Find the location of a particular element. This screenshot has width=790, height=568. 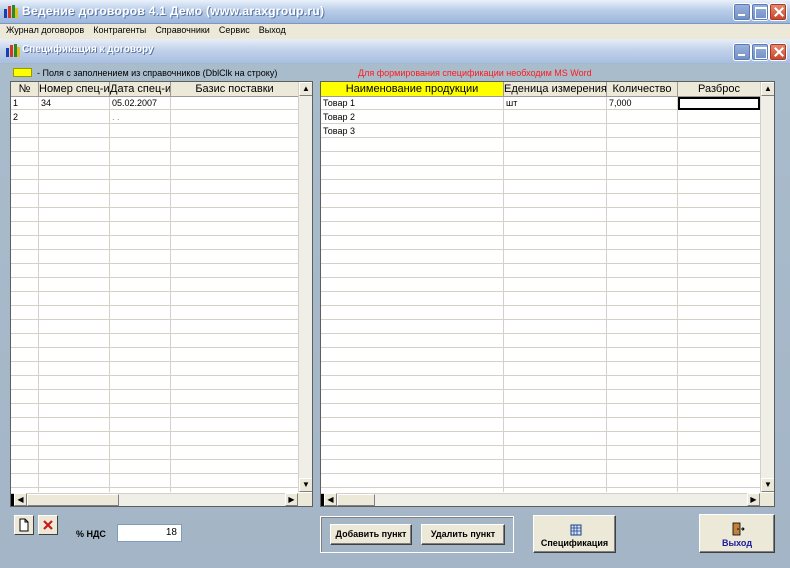

menu-counterparties: Контрагенты is located at coordinates (119, 29).